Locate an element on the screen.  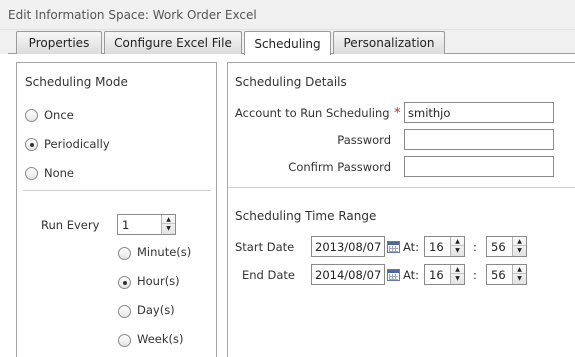
end-minute-value: 56 is located at coordinates (498, 275).